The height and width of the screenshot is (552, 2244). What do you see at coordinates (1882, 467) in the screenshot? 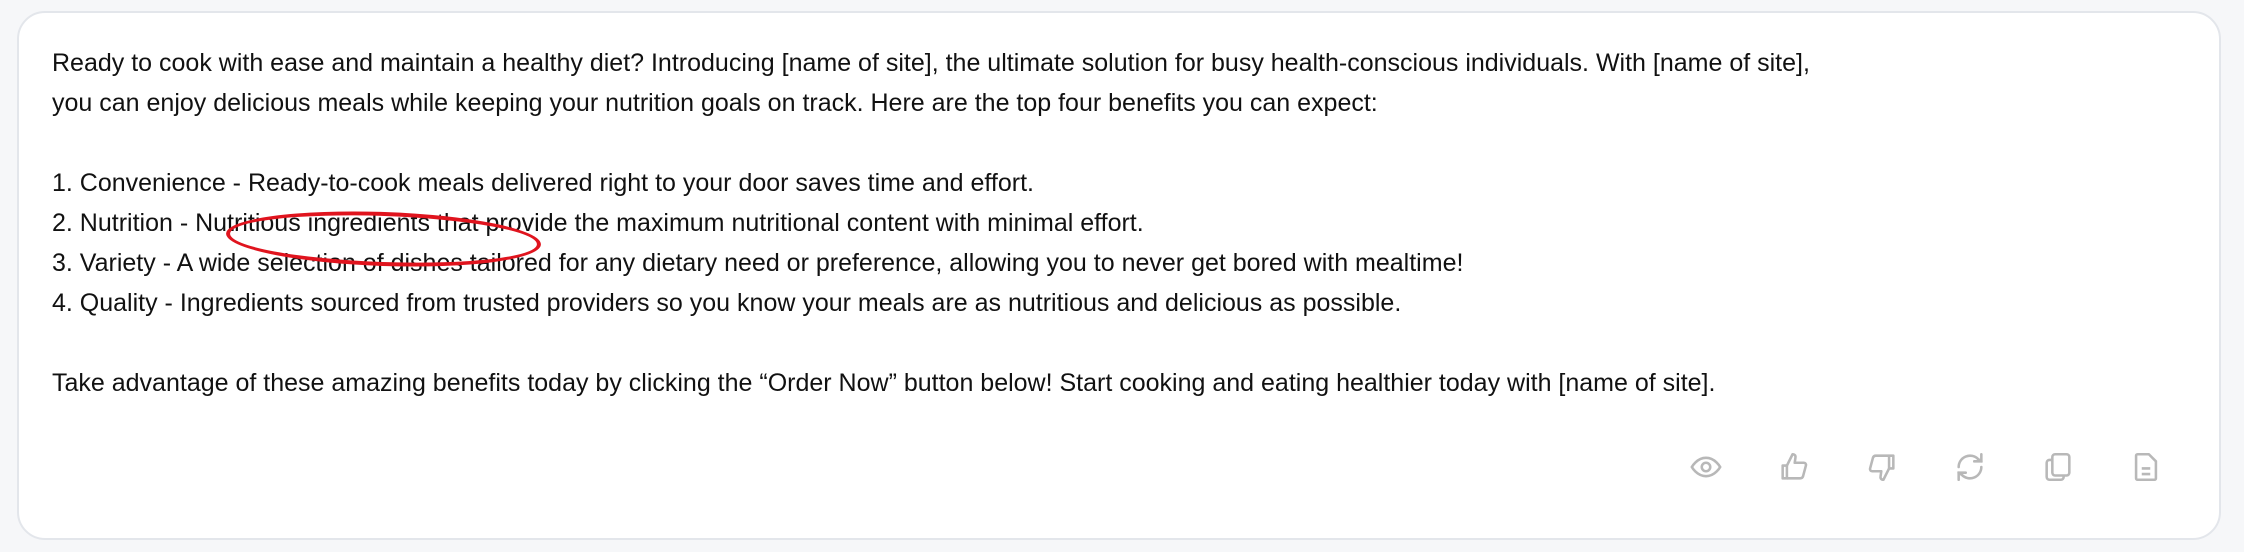
I see `thumbs-down-icon` at bounding box center [1882, 467].